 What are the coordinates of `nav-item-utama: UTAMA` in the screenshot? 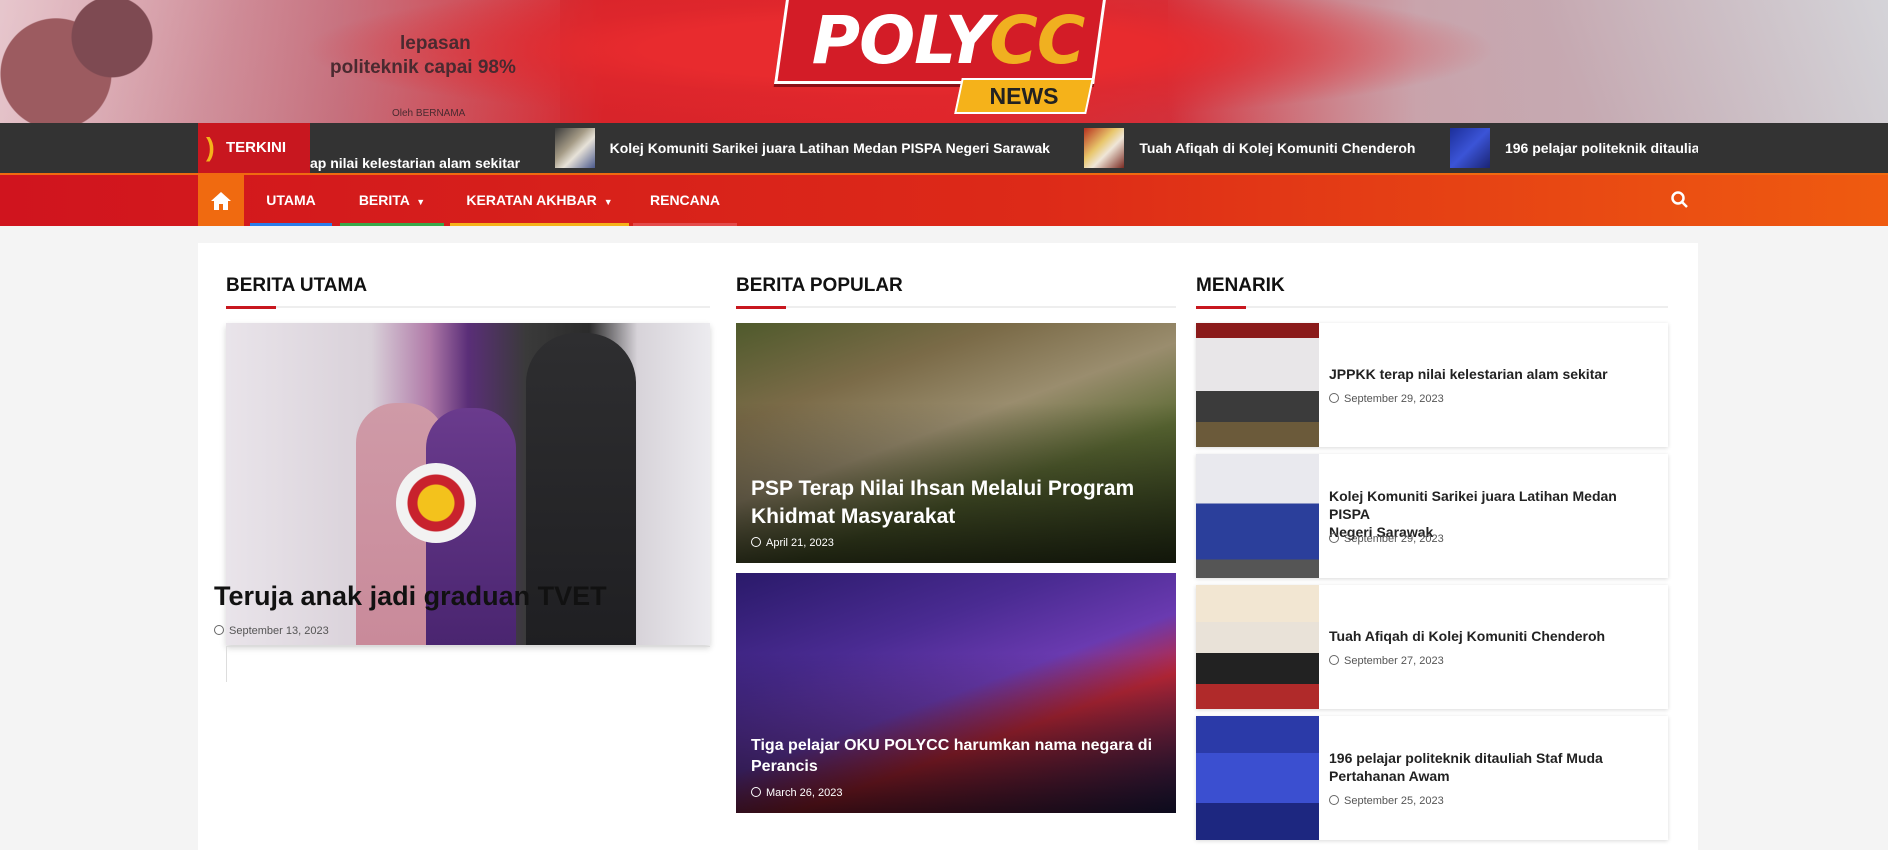 It's located at (291, 200).